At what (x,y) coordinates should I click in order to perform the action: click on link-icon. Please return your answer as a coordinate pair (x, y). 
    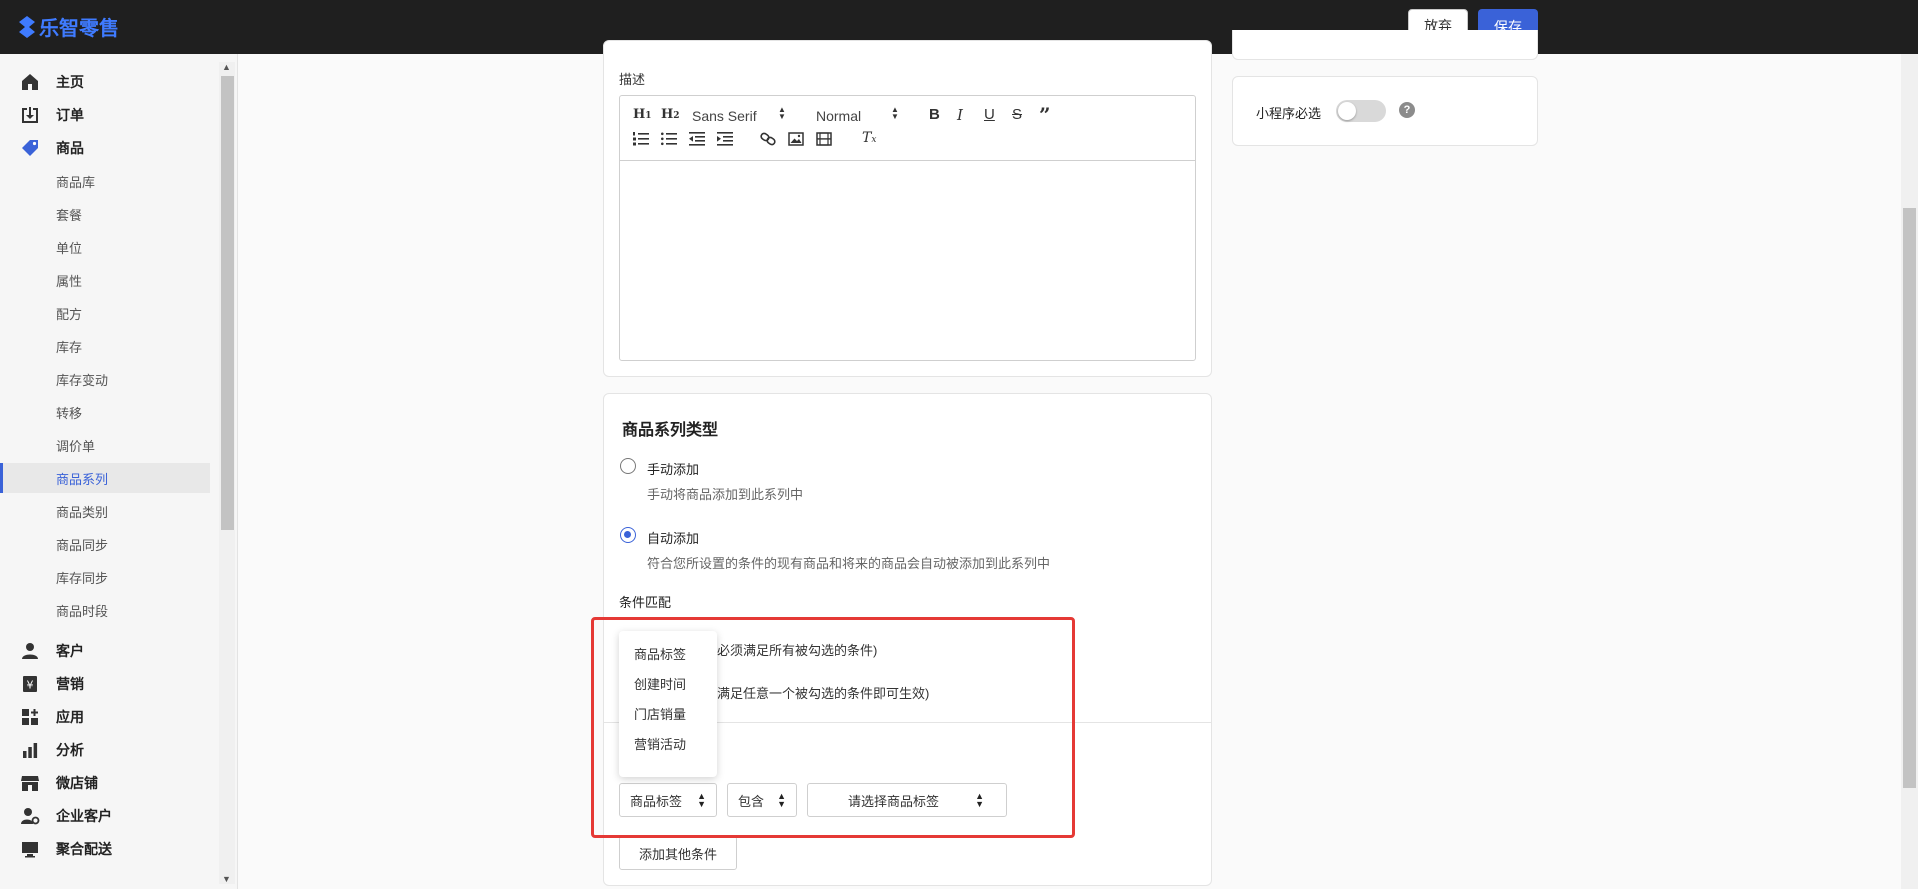
    Looking at the image, I should click on (768, 139).